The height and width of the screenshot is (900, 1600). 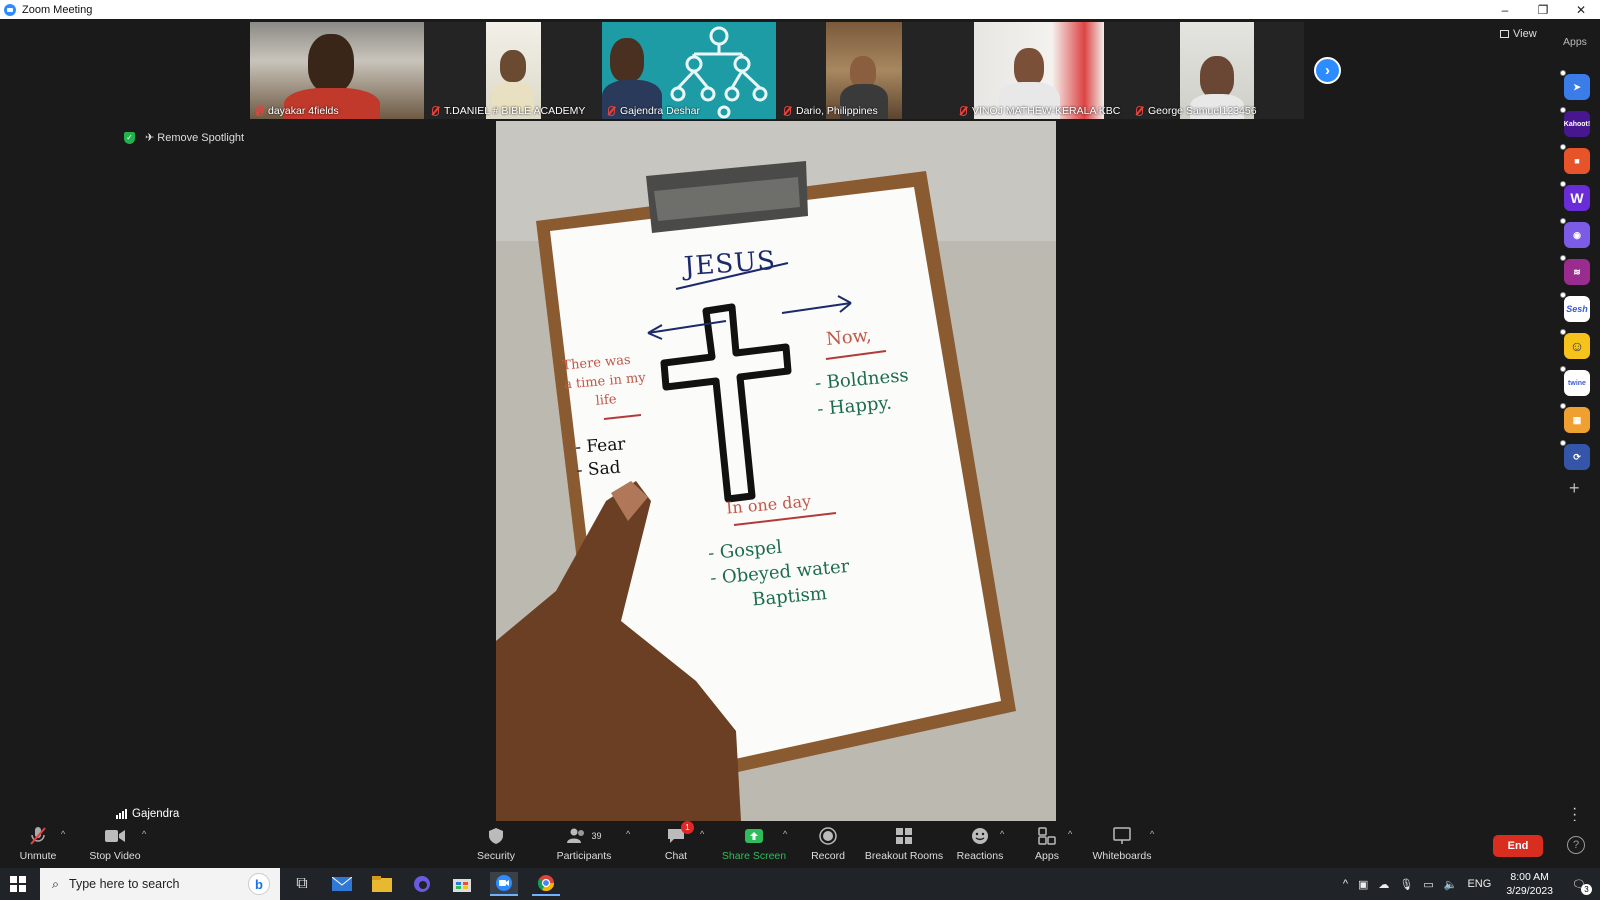 What do you see at coordinates (628, 834) in the screenshot?
I see `participants-options-caret: ^` at bounding box center [628, 834].